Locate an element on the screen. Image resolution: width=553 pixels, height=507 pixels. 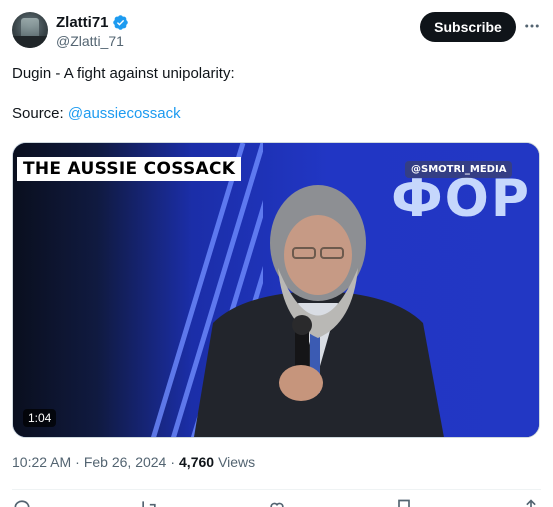
divider is located at coordinates (276, 489).